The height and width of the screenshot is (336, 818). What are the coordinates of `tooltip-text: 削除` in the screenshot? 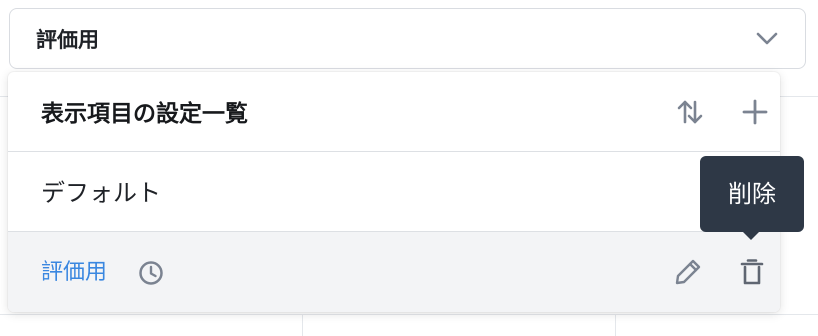 It's located at (752, 194).